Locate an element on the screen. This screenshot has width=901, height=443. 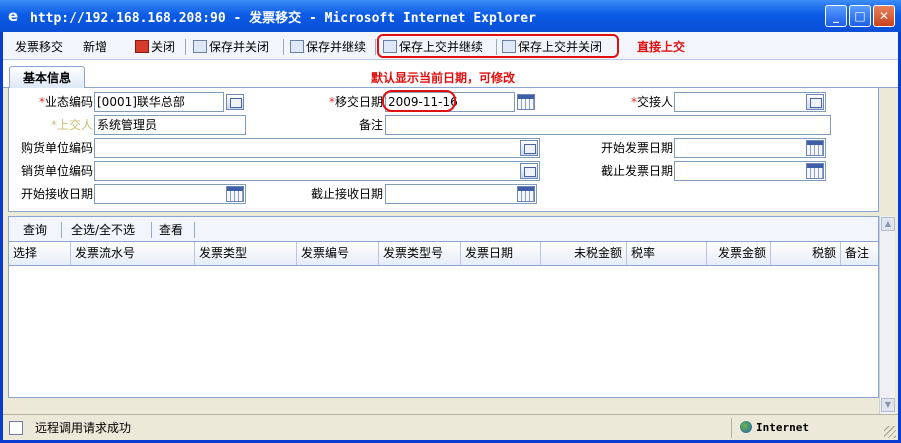
close-window-button: ✕ is located at coordinates (884, 16).